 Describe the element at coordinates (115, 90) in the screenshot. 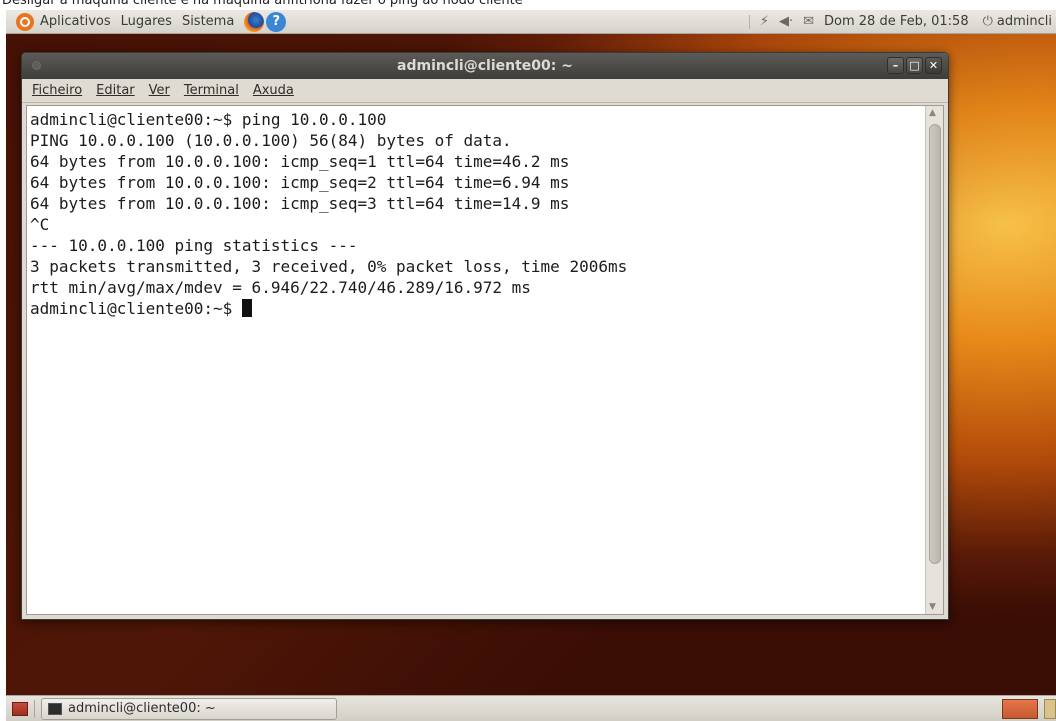

I see `menu-editar: Editar` at that location.